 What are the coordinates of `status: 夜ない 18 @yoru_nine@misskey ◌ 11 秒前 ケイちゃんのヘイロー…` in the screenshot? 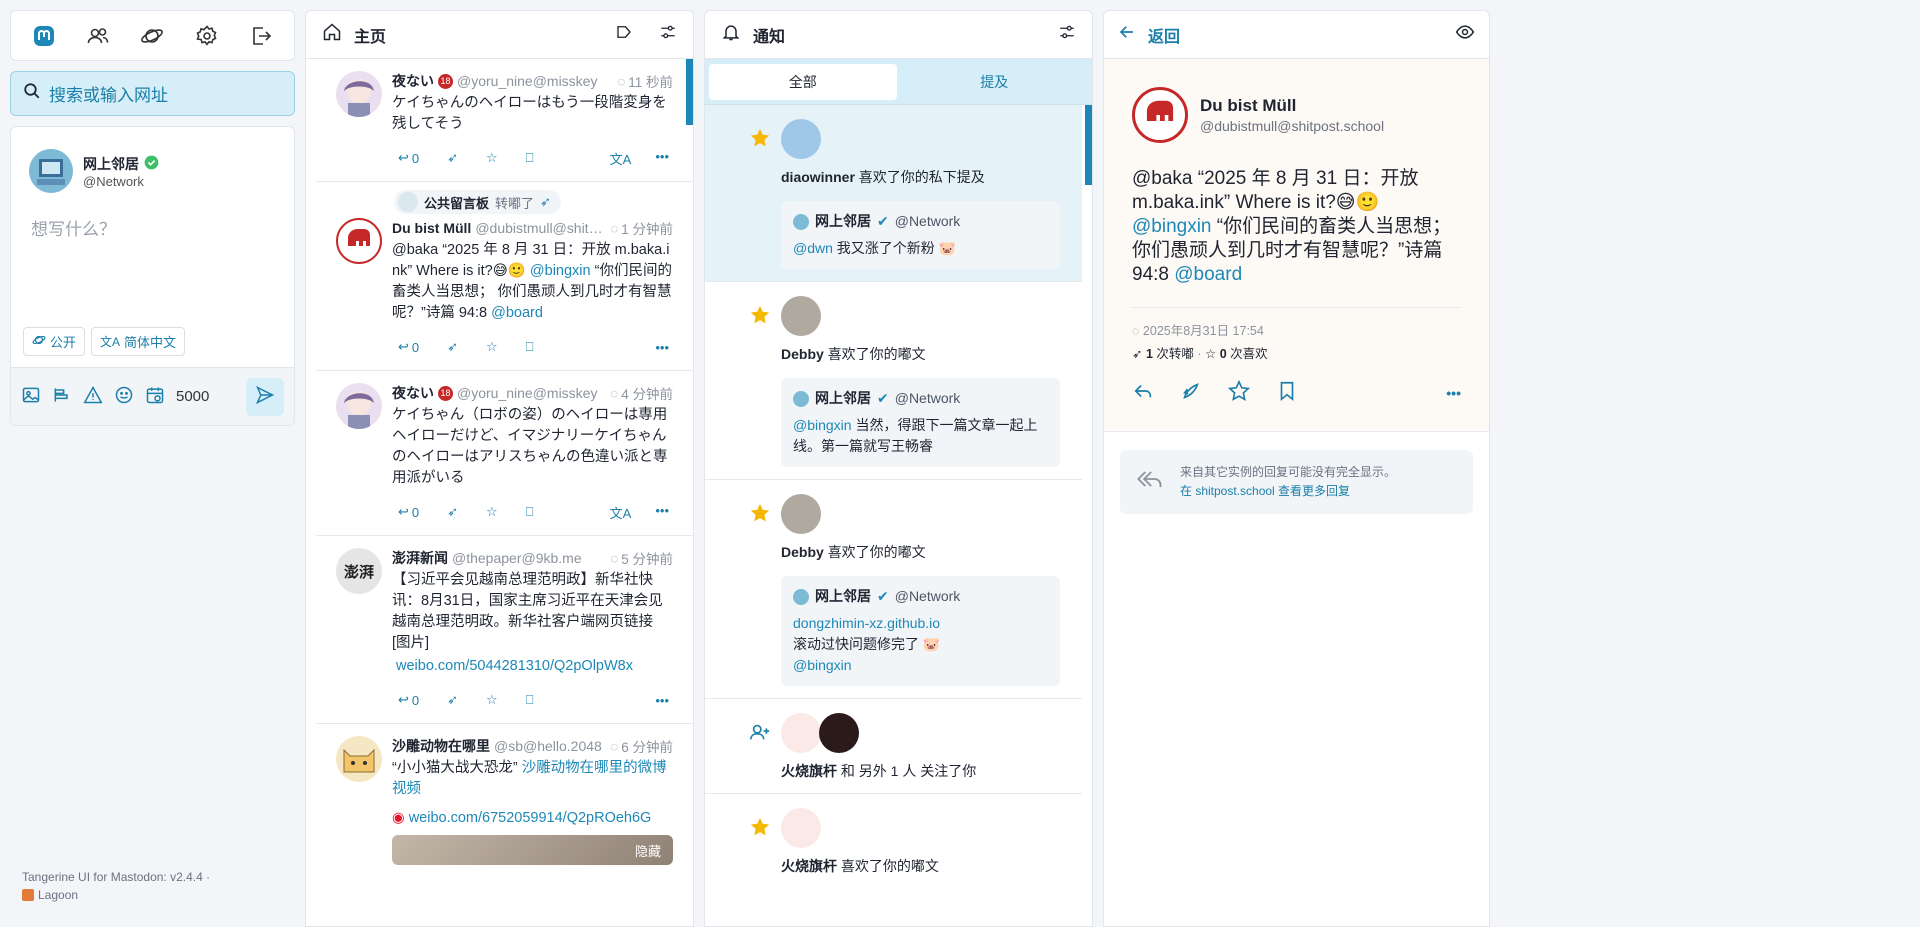 It's located at (504, 120).